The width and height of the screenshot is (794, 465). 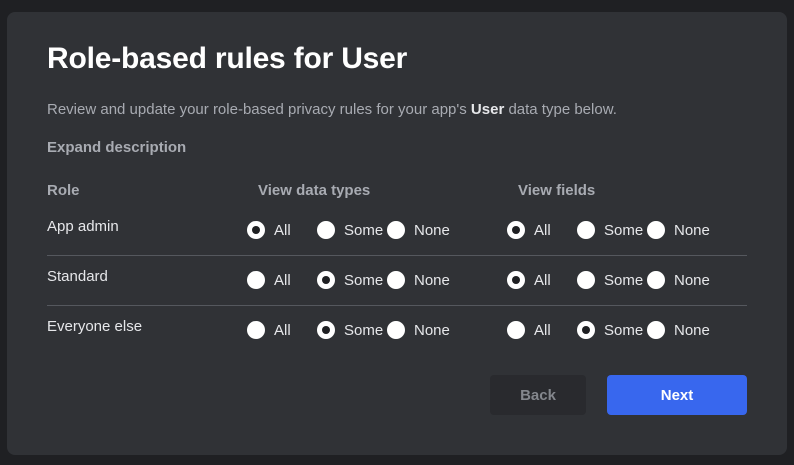 What do you see at coordinates (95, 326) in the screenshot?
I see `role-name: Everyone else` at bounding box center [95, 326].